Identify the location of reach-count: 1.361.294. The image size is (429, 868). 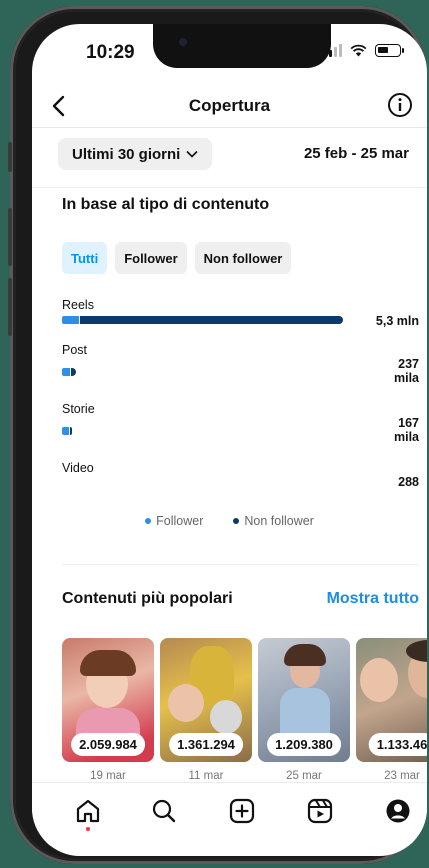
(206, 744).